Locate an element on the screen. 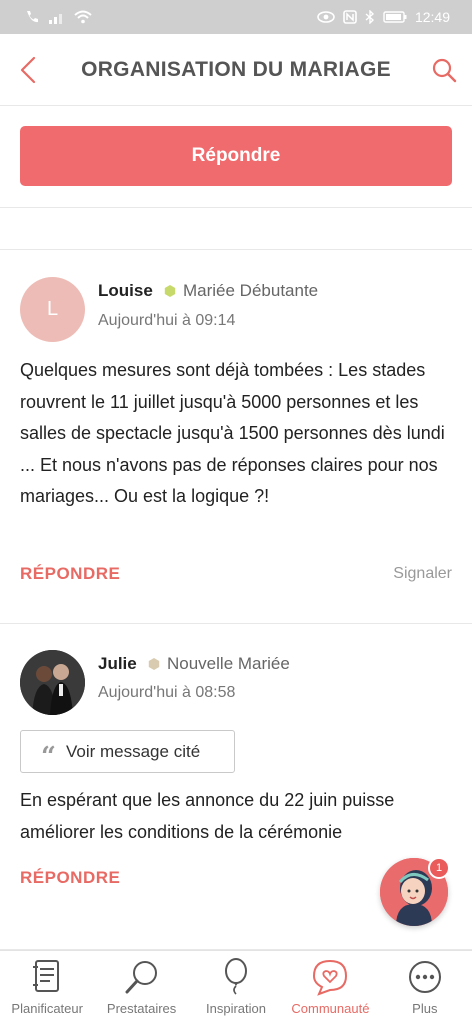 The image size is (472, 1024). author-role: Mariée Débutante is located at coordinates (251, 290).